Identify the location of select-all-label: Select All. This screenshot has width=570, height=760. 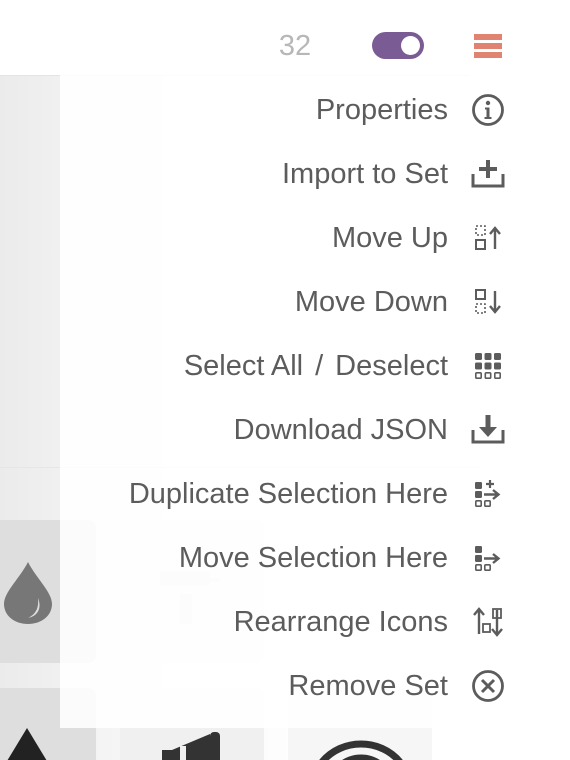
(243, 366).